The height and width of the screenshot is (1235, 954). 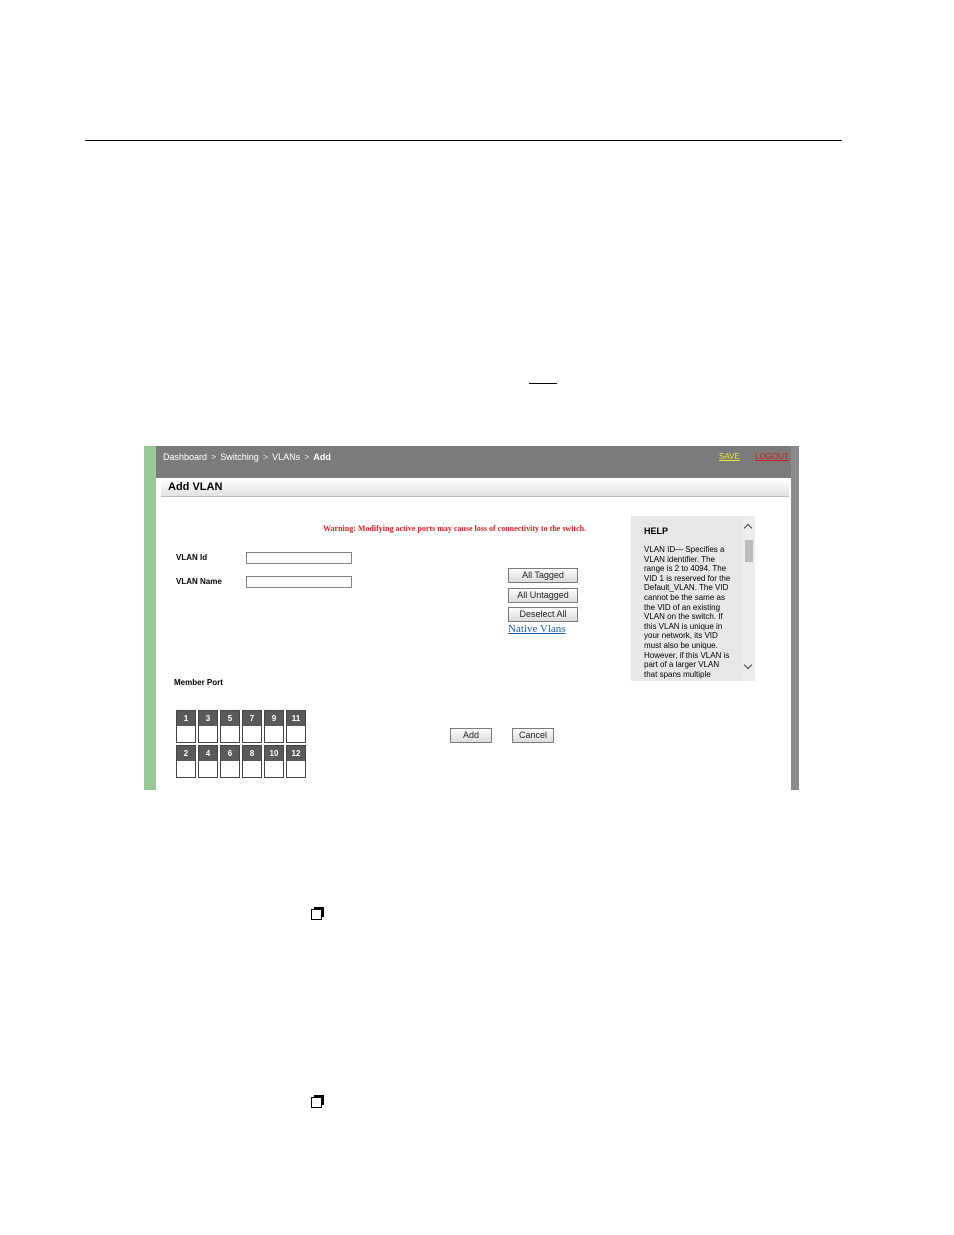 I want to click on help-line: part of a larger VLAN, so click(x=682, y=665).